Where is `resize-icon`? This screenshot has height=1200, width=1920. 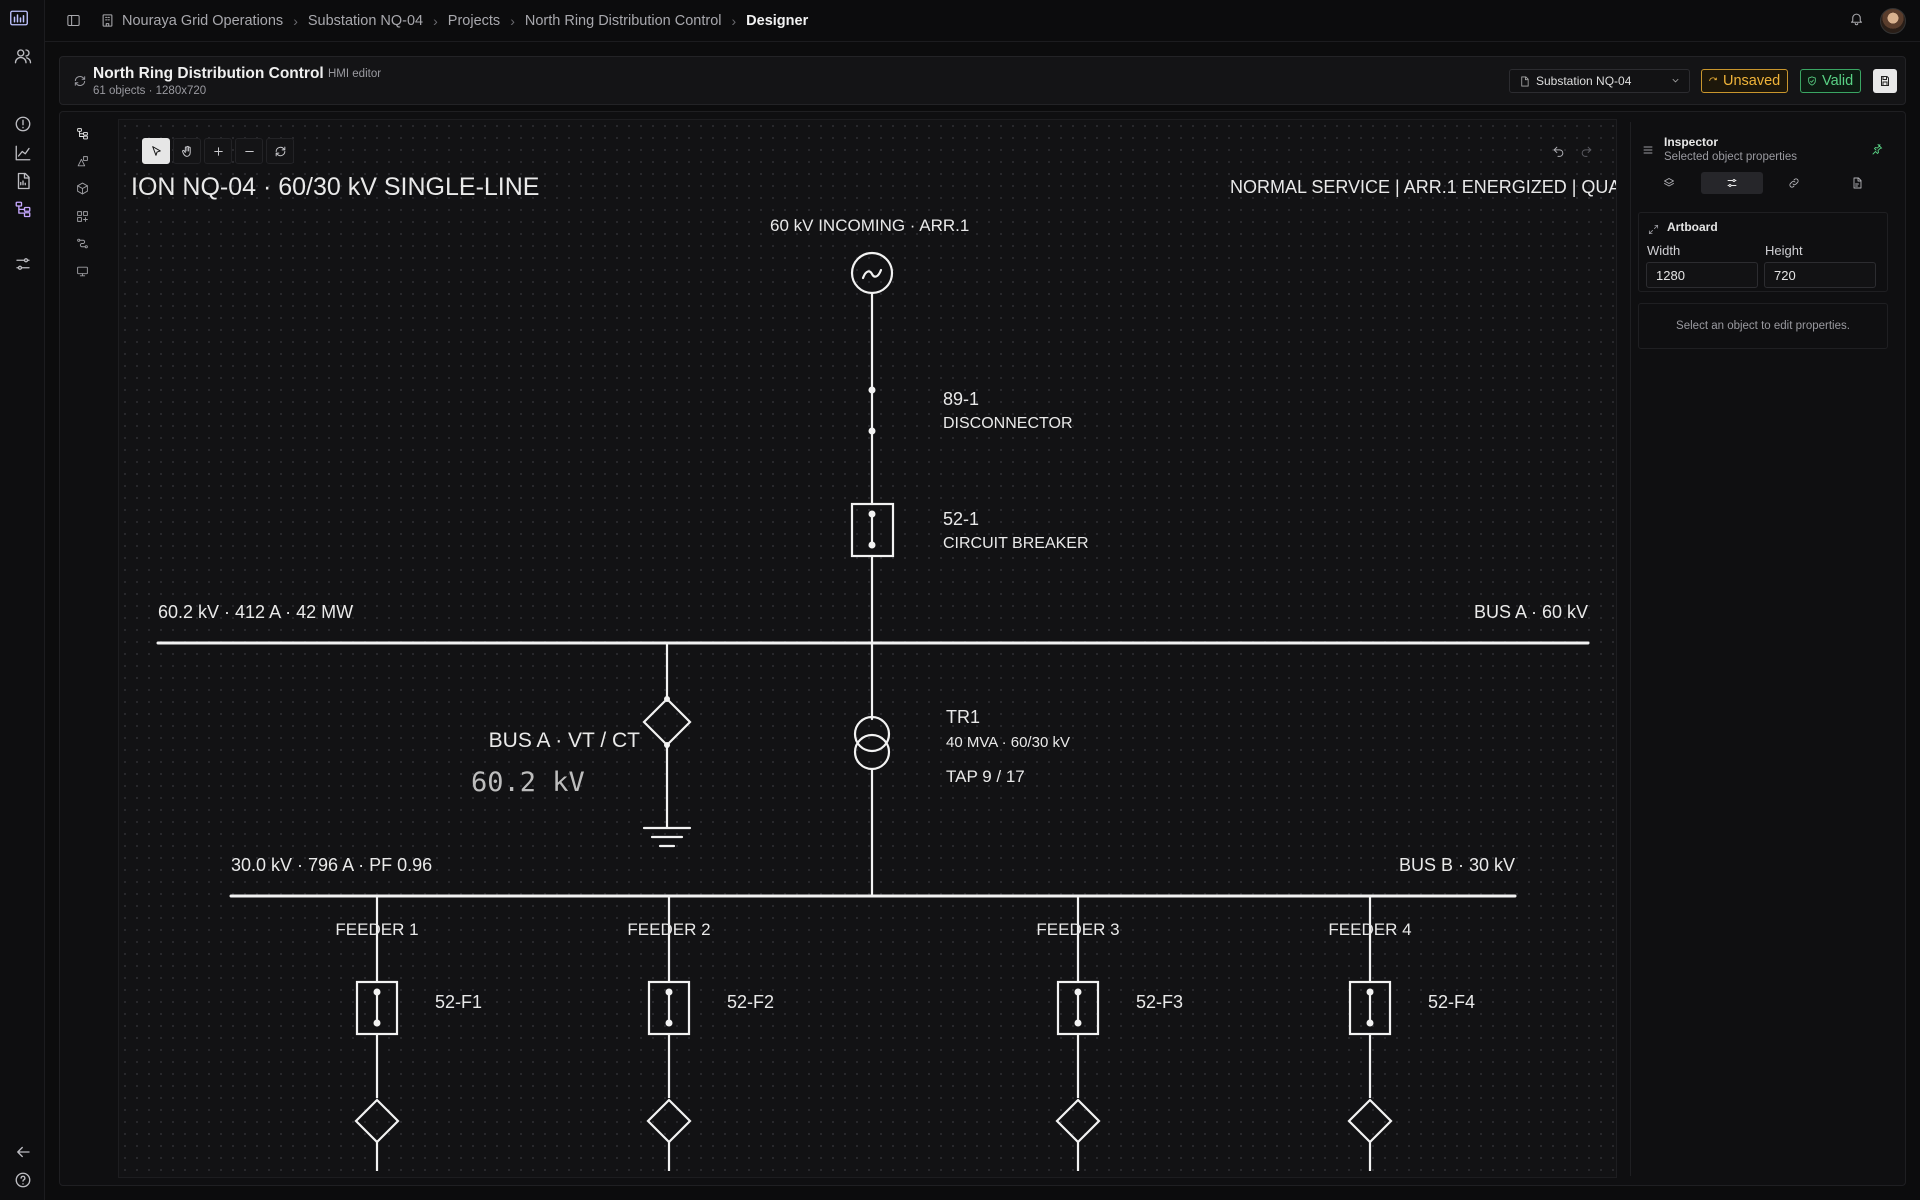 resize-icon is located at coordinates (1653, 231).